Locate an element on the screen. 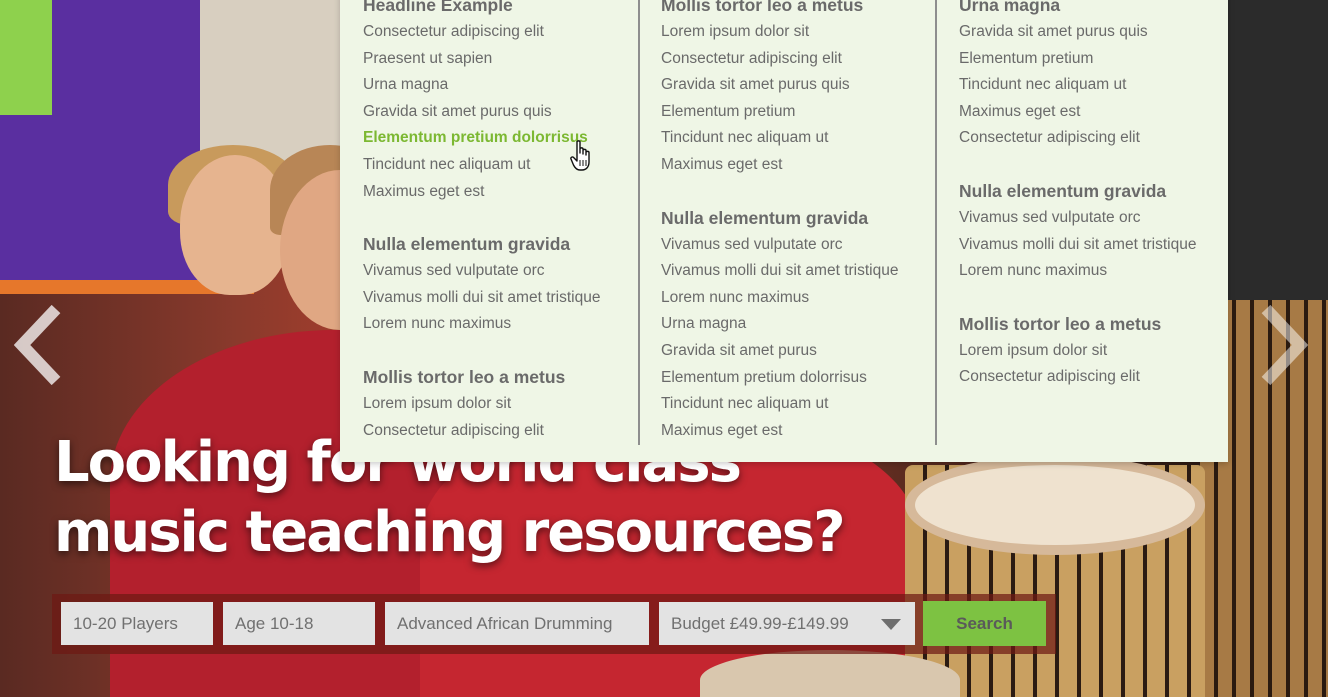  menu-item: Elementum pretium dolorrisus is located at coordinates (779, 378).